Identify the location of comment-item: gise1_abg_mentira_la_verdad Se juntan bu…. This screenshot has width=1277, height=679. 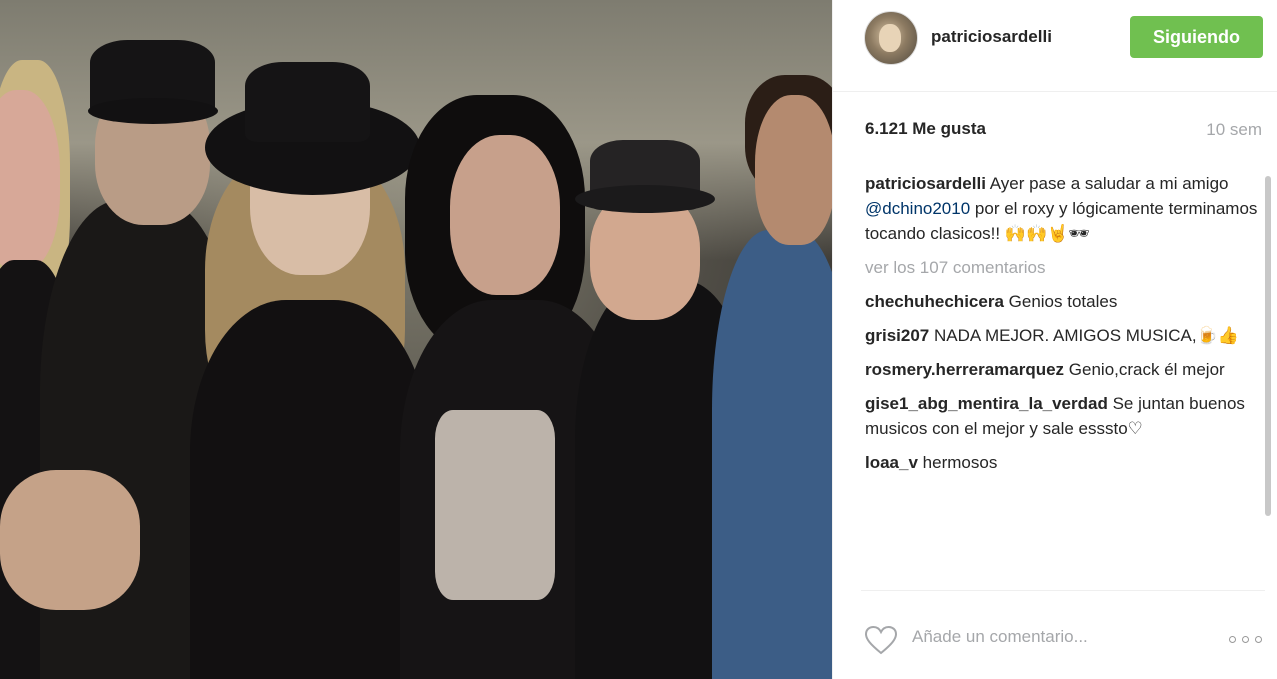
(1063, 416).